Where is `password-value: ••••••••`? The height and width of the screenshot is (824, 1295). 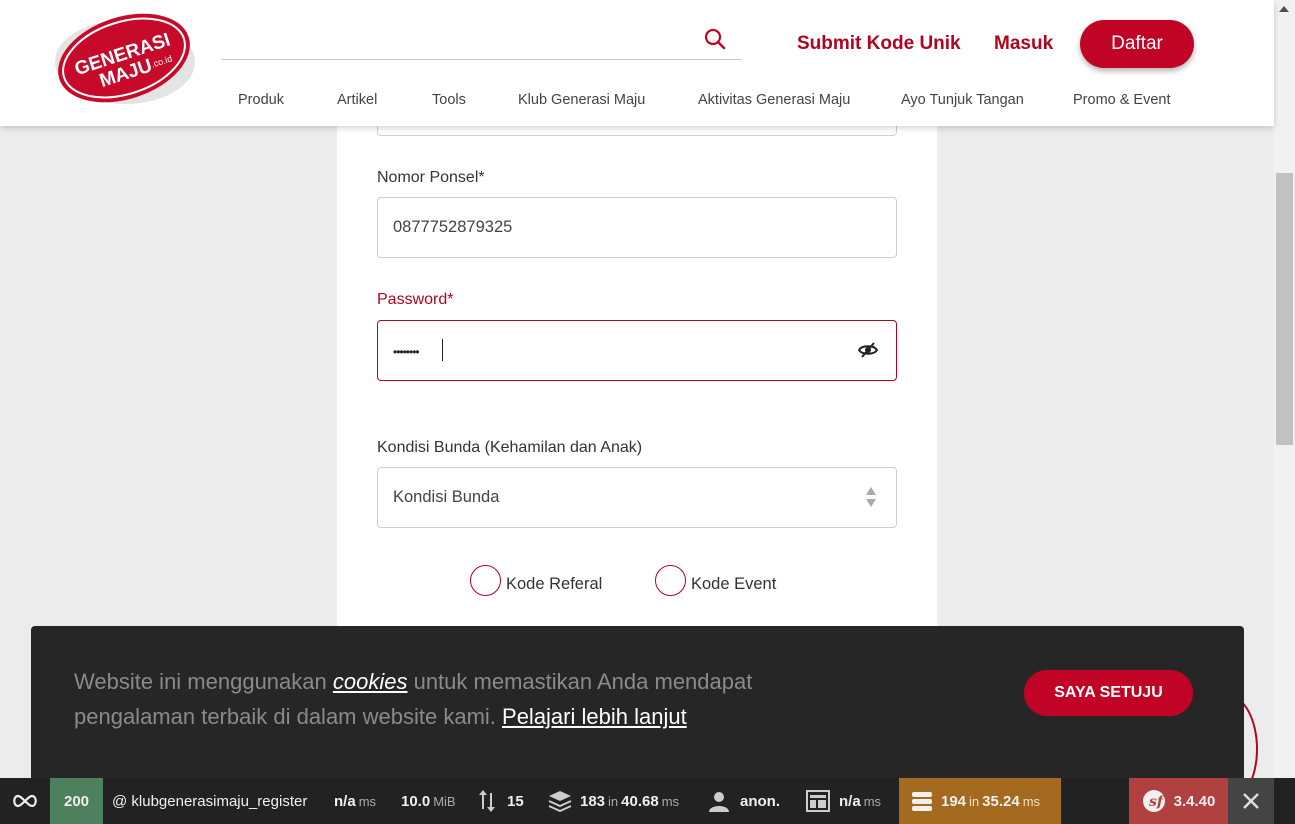
password-value: •••••••• is located at coordinates (406, 352).